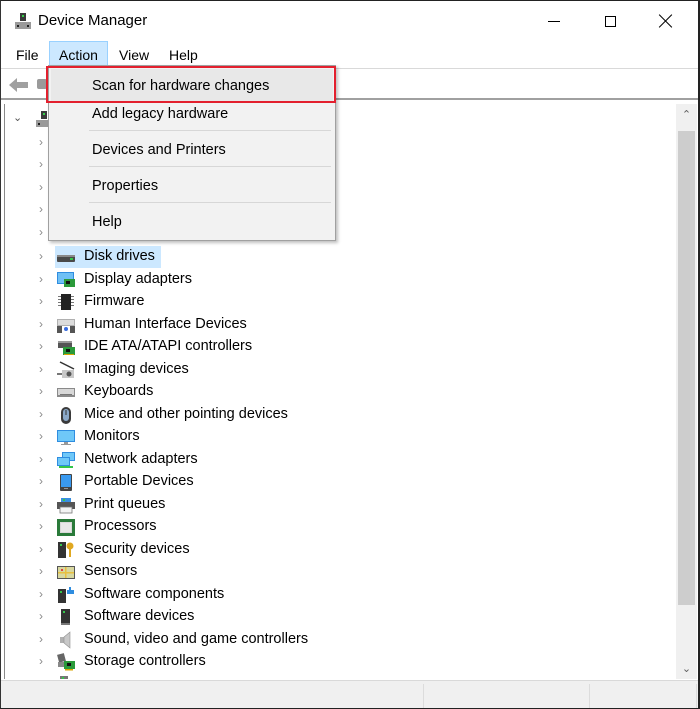  I want to click on display-adapter-icon, so click(66, 279).